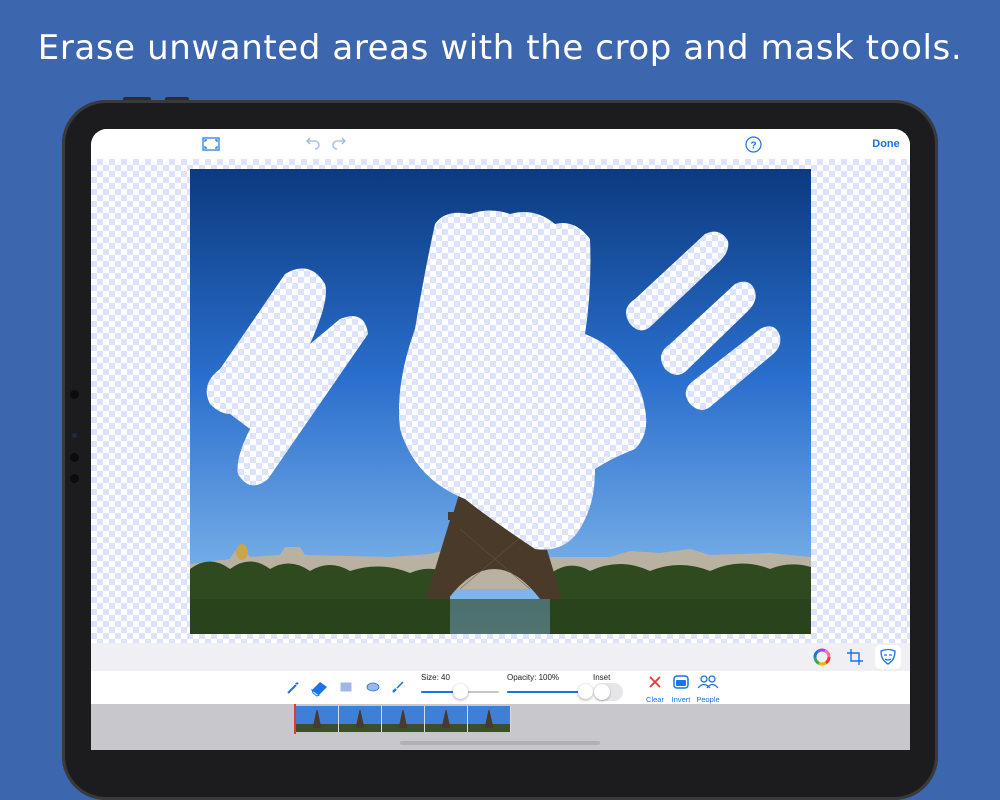 Image resolution: width=1000 pixels, height=800 pixels. I want to click on invert-label: Invert, so click(681, 699).